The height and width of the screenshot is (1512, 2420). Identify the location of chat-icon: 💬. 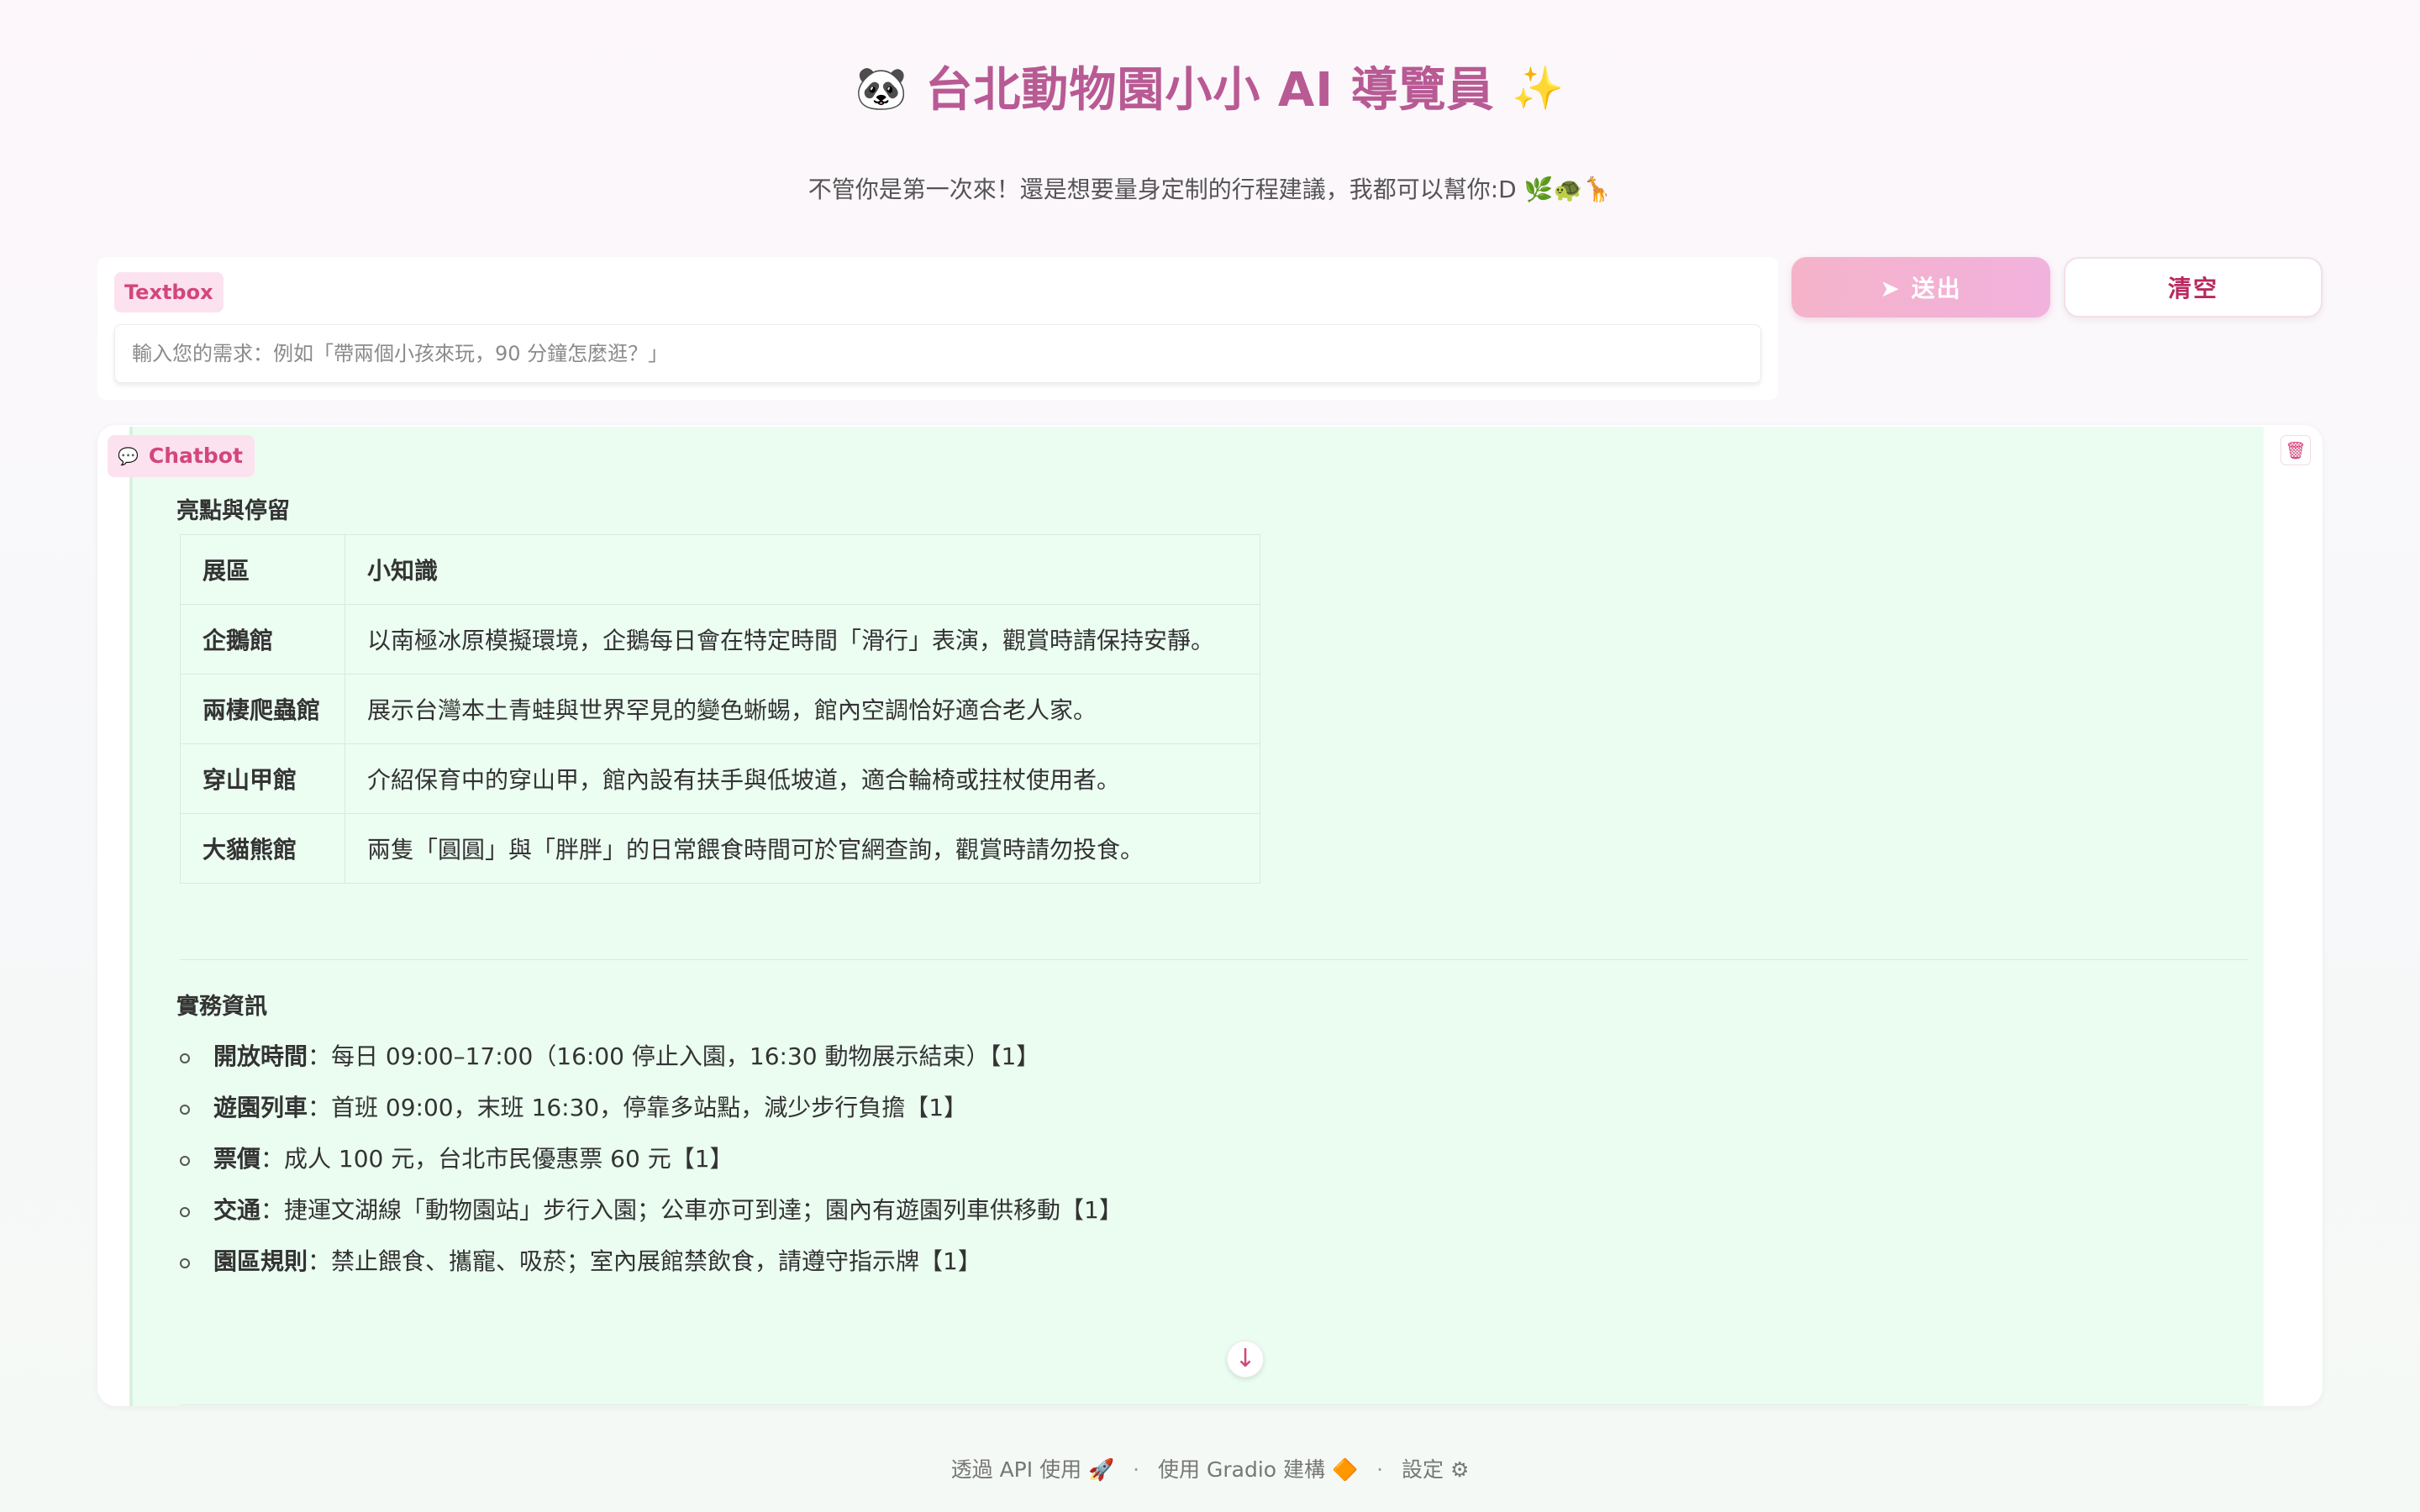
(128, 456).